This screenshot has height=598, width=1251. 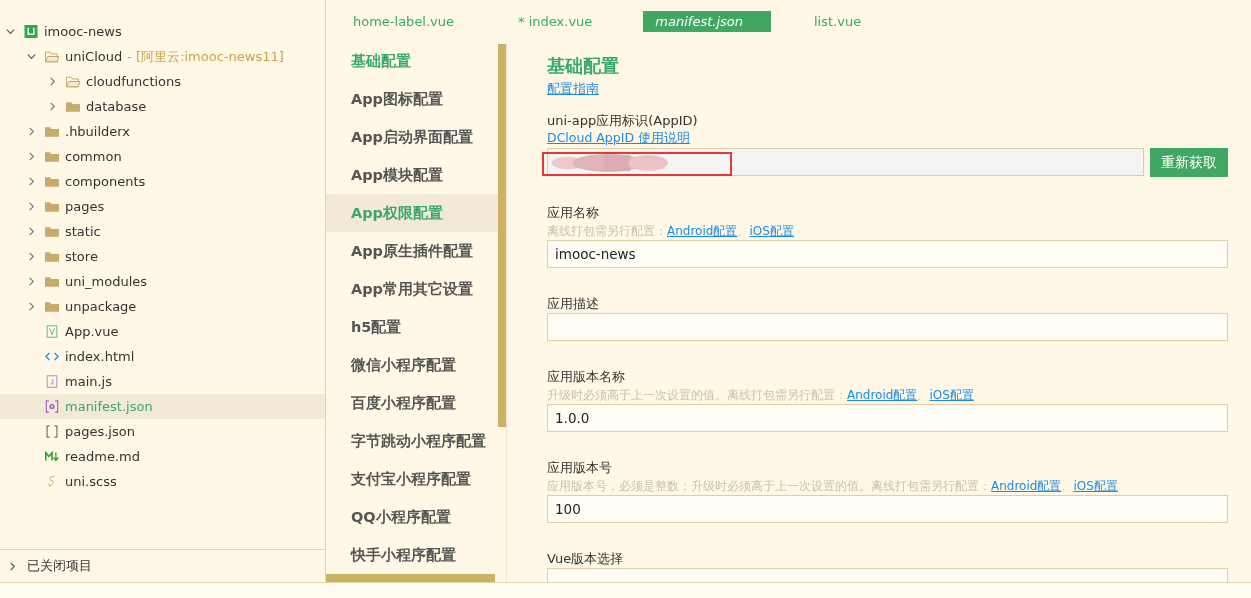 I want to click on item-label: manifest.json, so click(x=109, y=406).